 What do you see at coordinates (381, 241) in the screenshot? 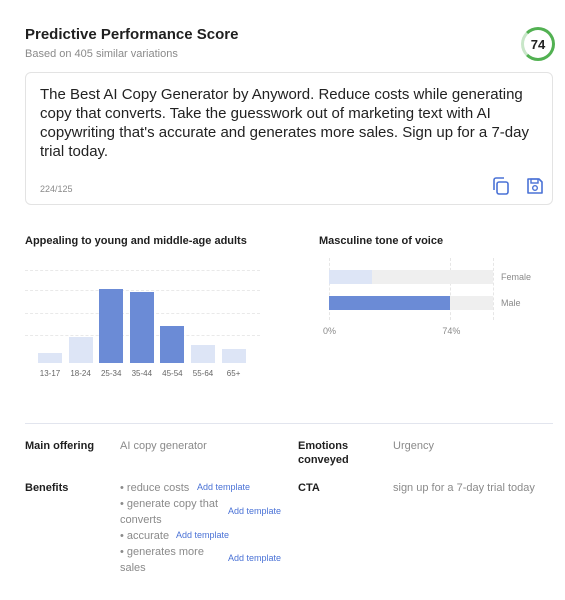
I see `tone-chart-title: Masculine tone of voice` at bounding box center [381, 241].